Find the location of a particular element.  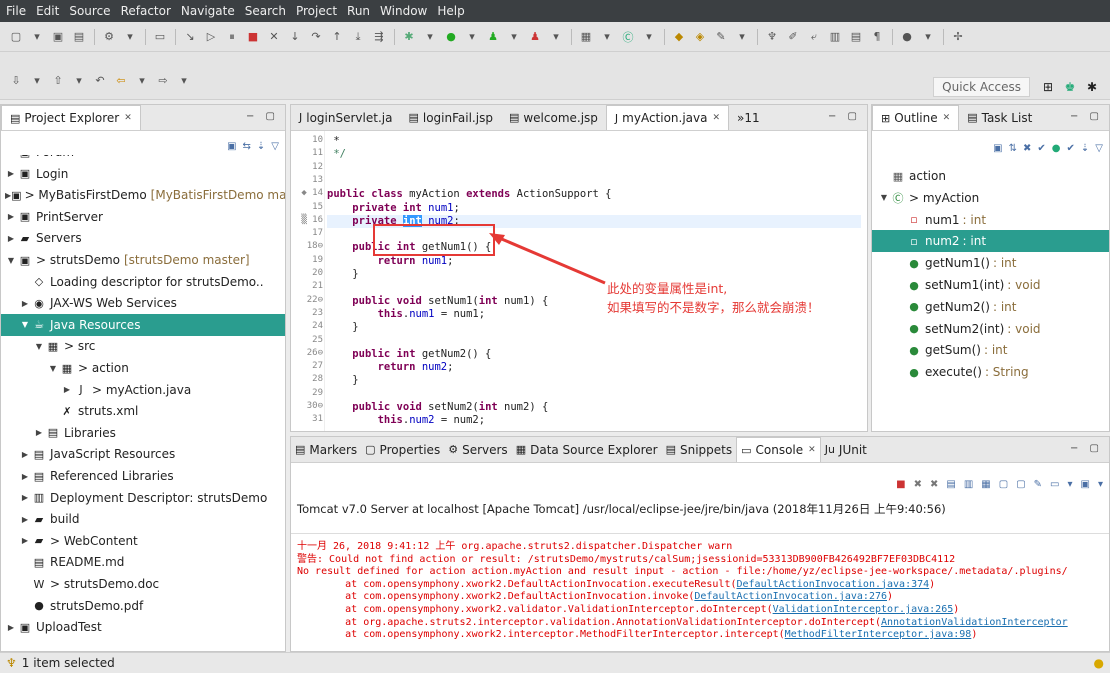

tree-item: ▶ ▰ build is located at coordinates (143, 519).